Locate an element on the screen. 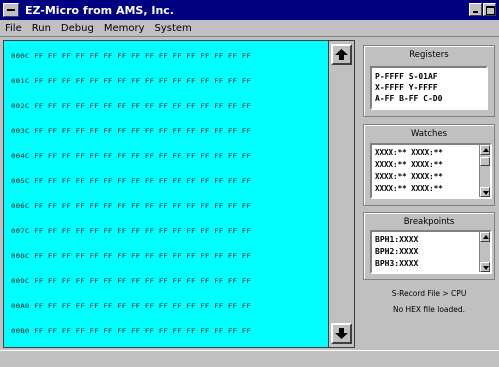 Image resolution: width=499 pixels, height=367 pixels. menu-bar: File Run Debug Memory System is located at coordinates (249, 28).